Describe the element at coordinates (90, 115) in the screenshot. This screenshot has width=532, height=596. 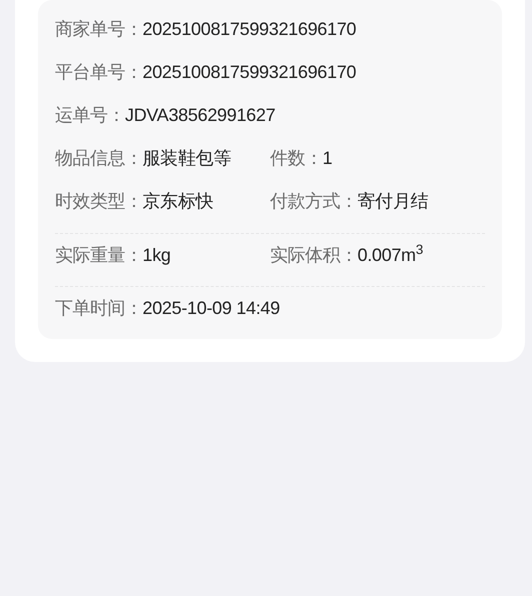
I see `field-label: 运单号：` at that location.